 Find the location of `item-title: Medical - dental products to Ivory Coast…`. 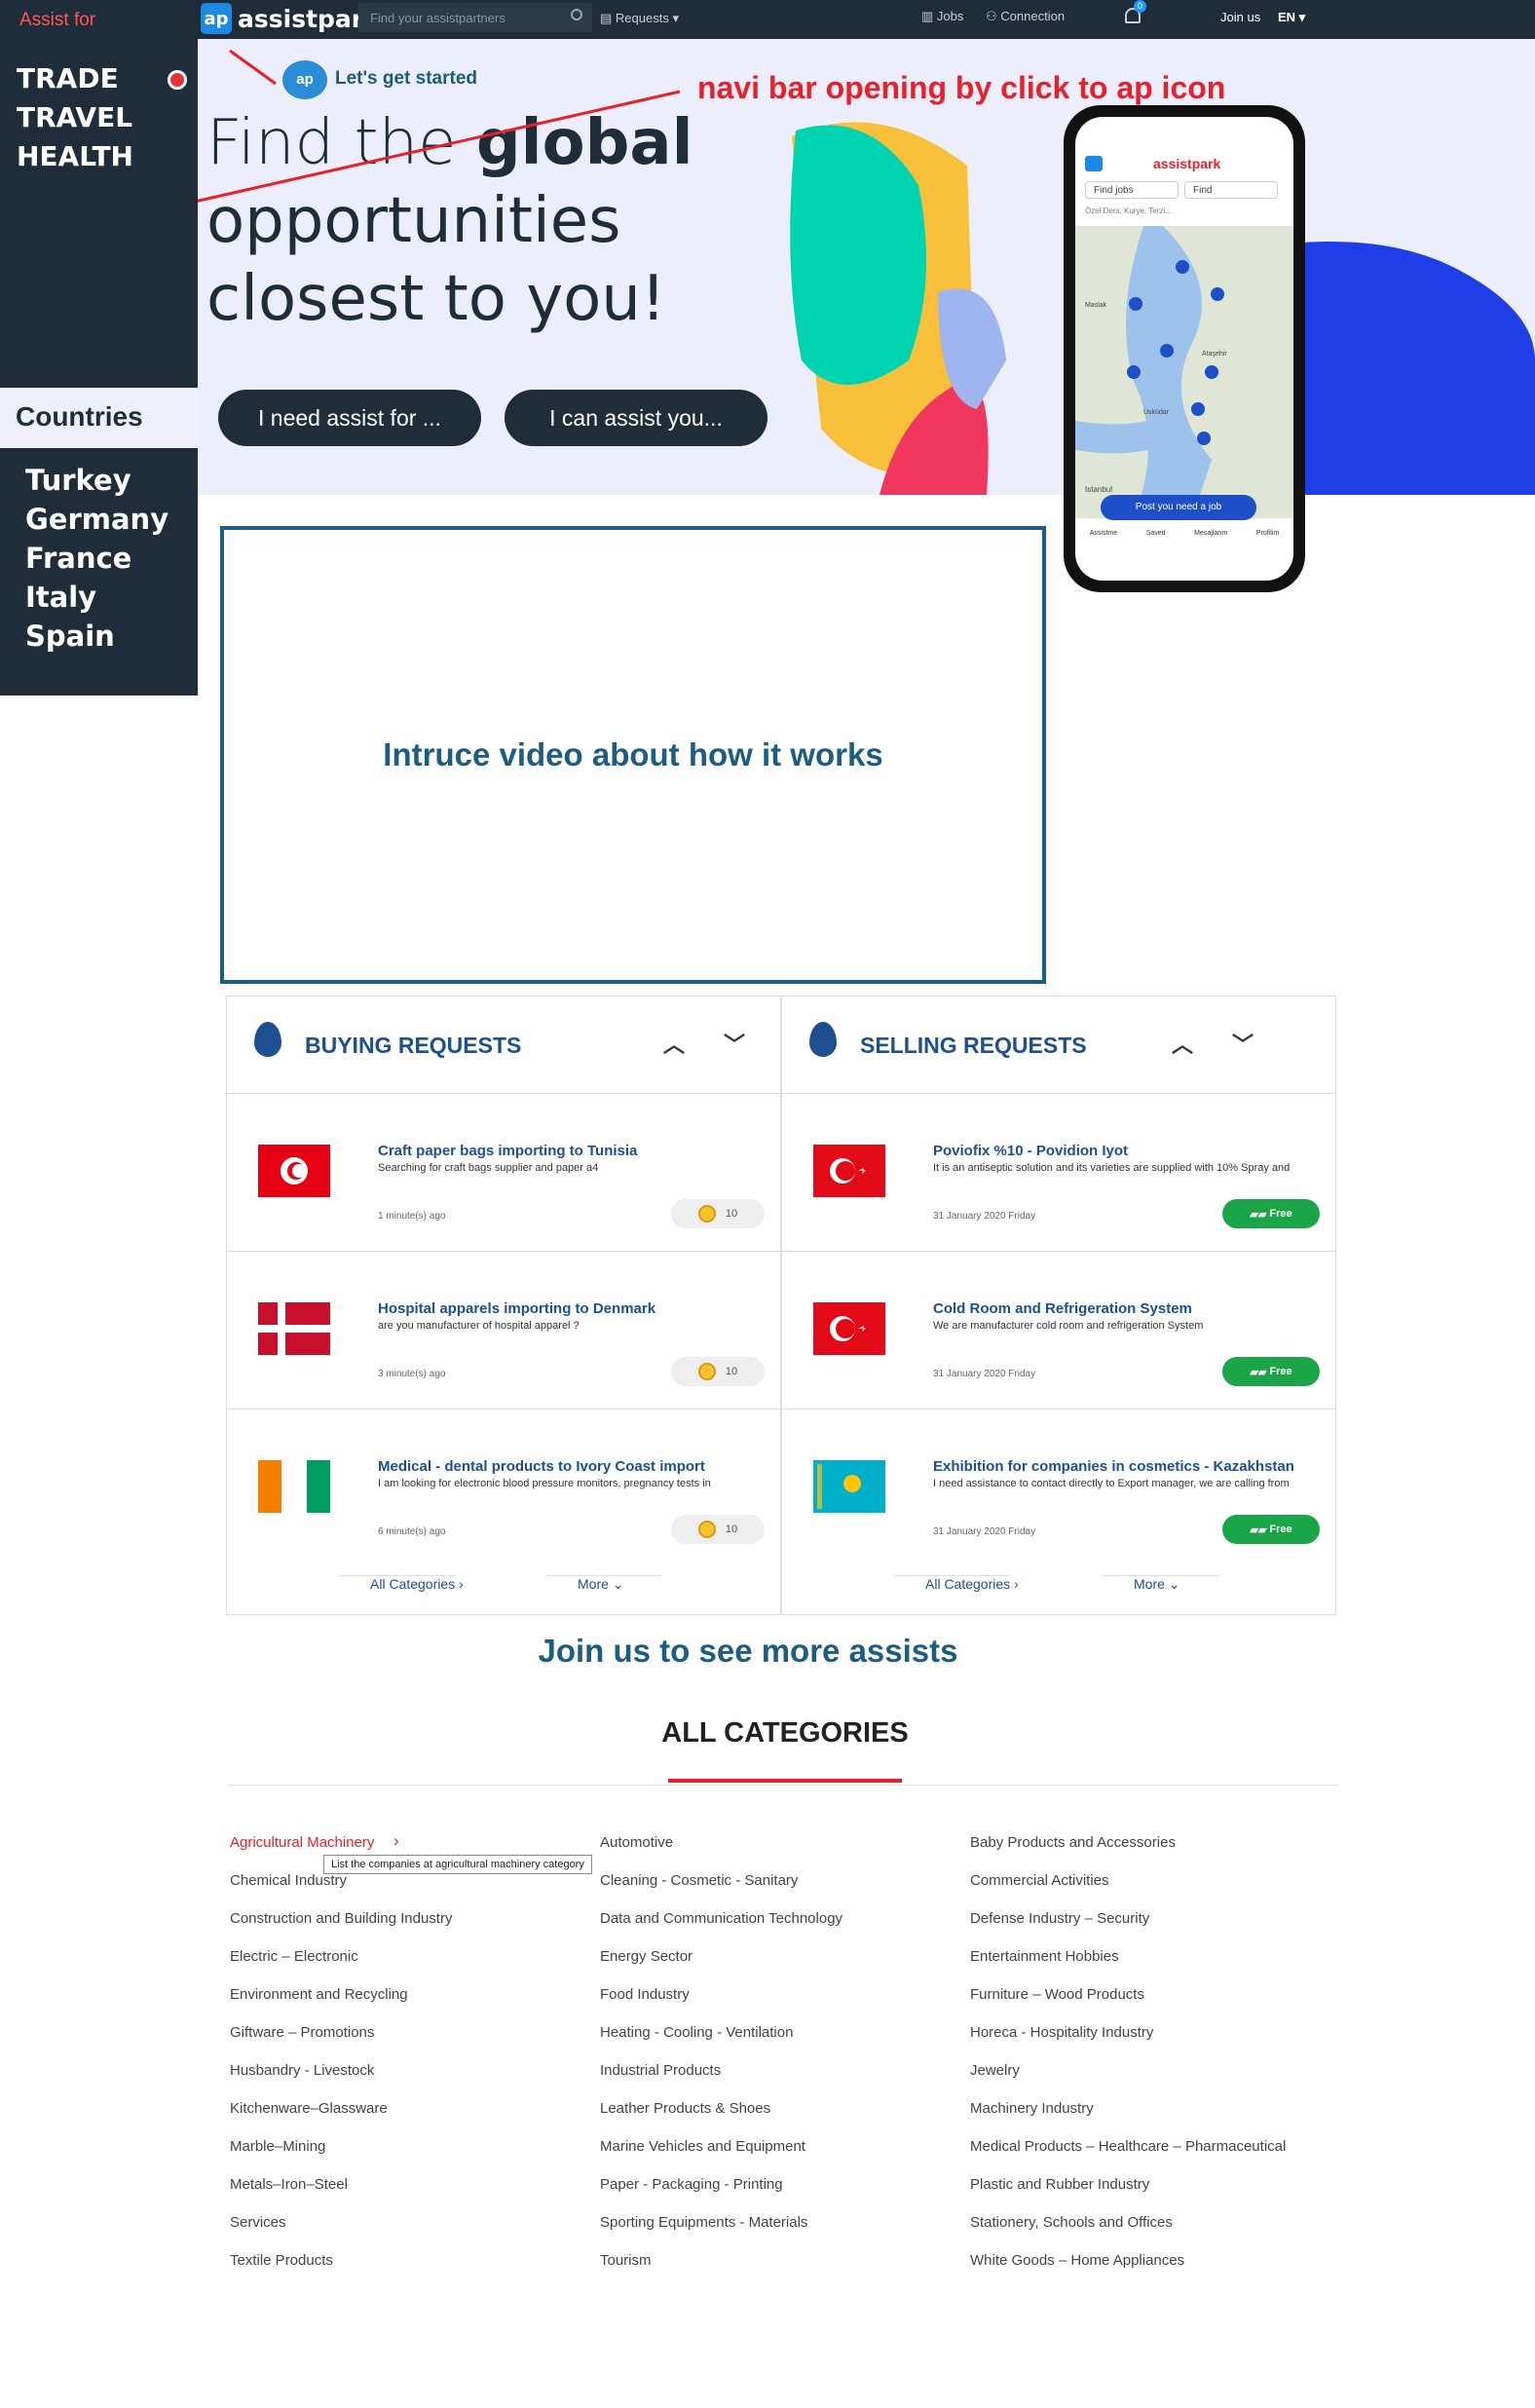

item-title: Medical - dental products to Ivory Coast… is located at coordinates (541, 1466).